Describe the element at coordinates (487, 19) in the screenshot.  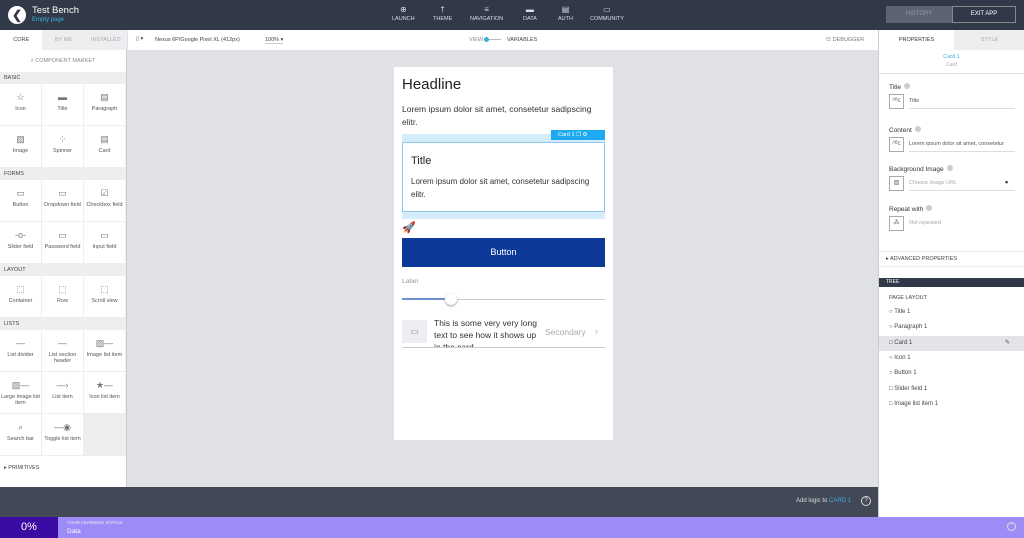
I see `nav-label: NAVIGATION` at that location.